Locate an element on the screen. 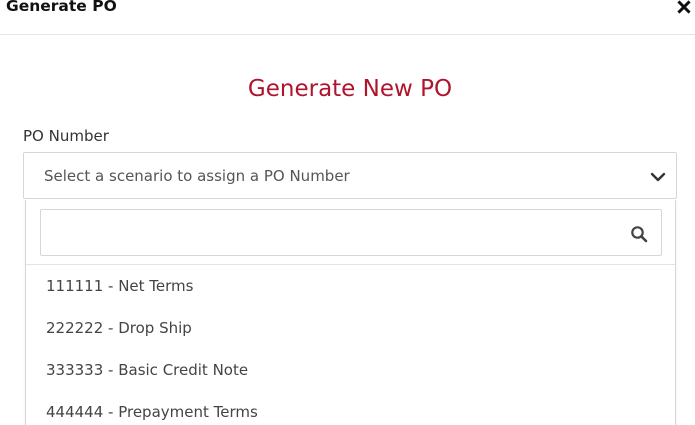 The image size is (695, 425). close-icon is located at coordinates (684, 7).